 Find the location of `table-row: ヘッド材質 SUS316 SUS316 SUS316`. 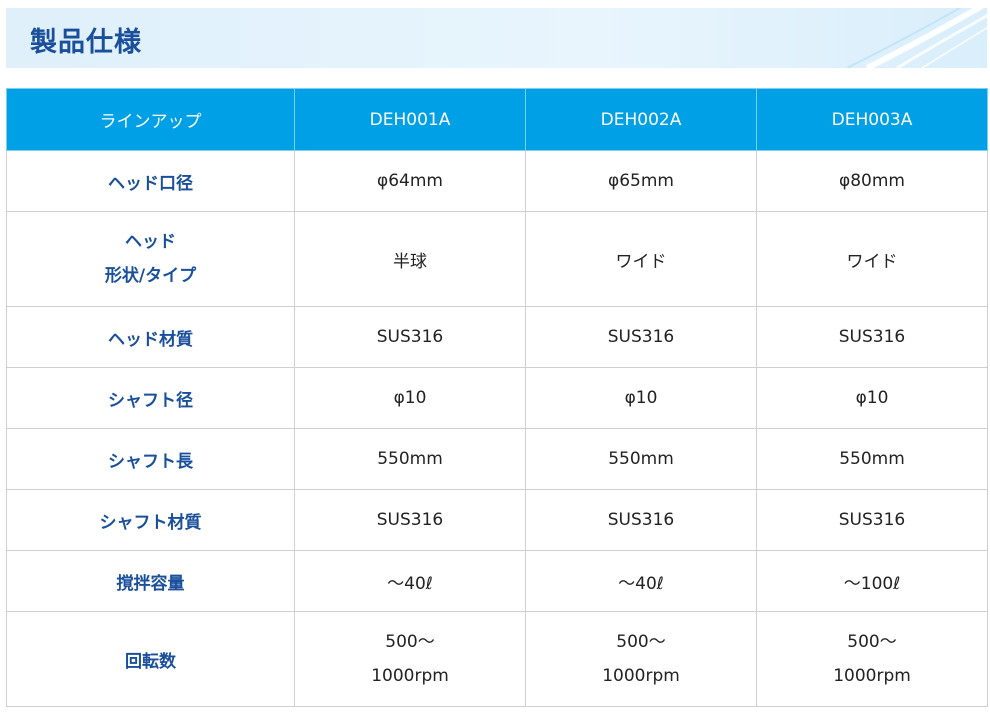

table-row: ヘッド材質 SUS316 SUS316 SUS316 is located at coordinates (497, 337).